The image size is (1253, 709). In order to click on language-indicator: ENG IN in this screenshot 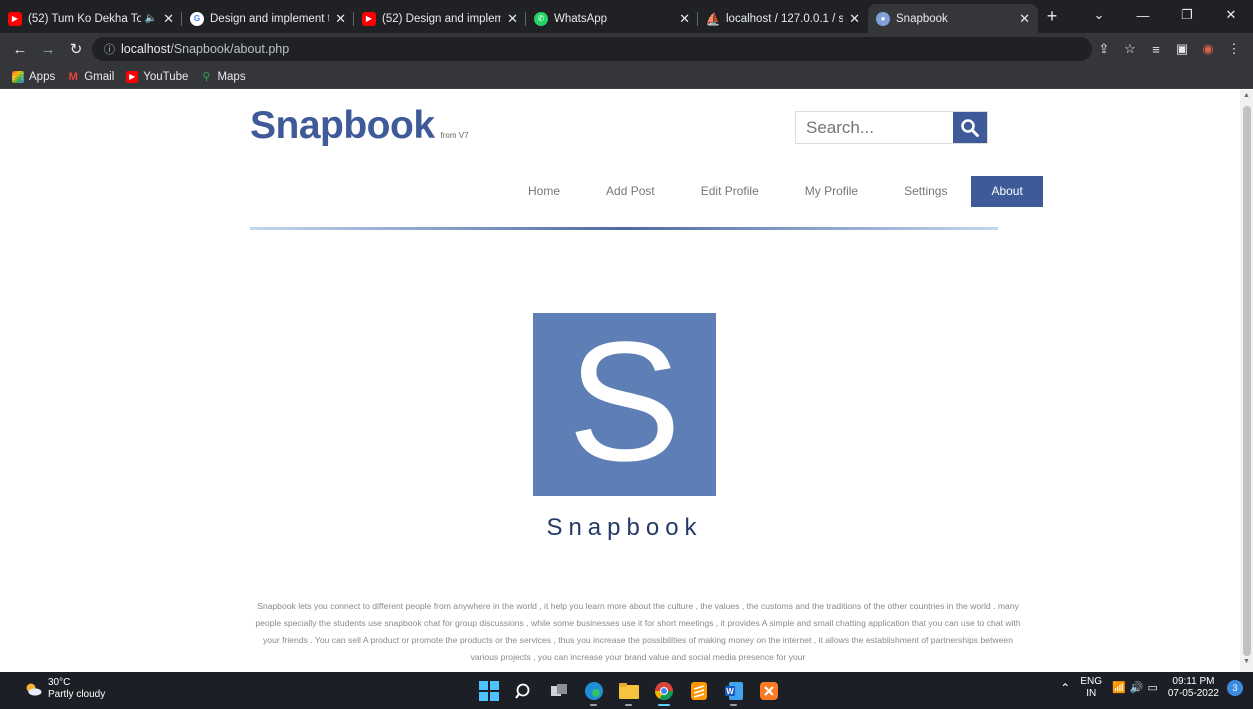, I will do `click(1091, 688)`.